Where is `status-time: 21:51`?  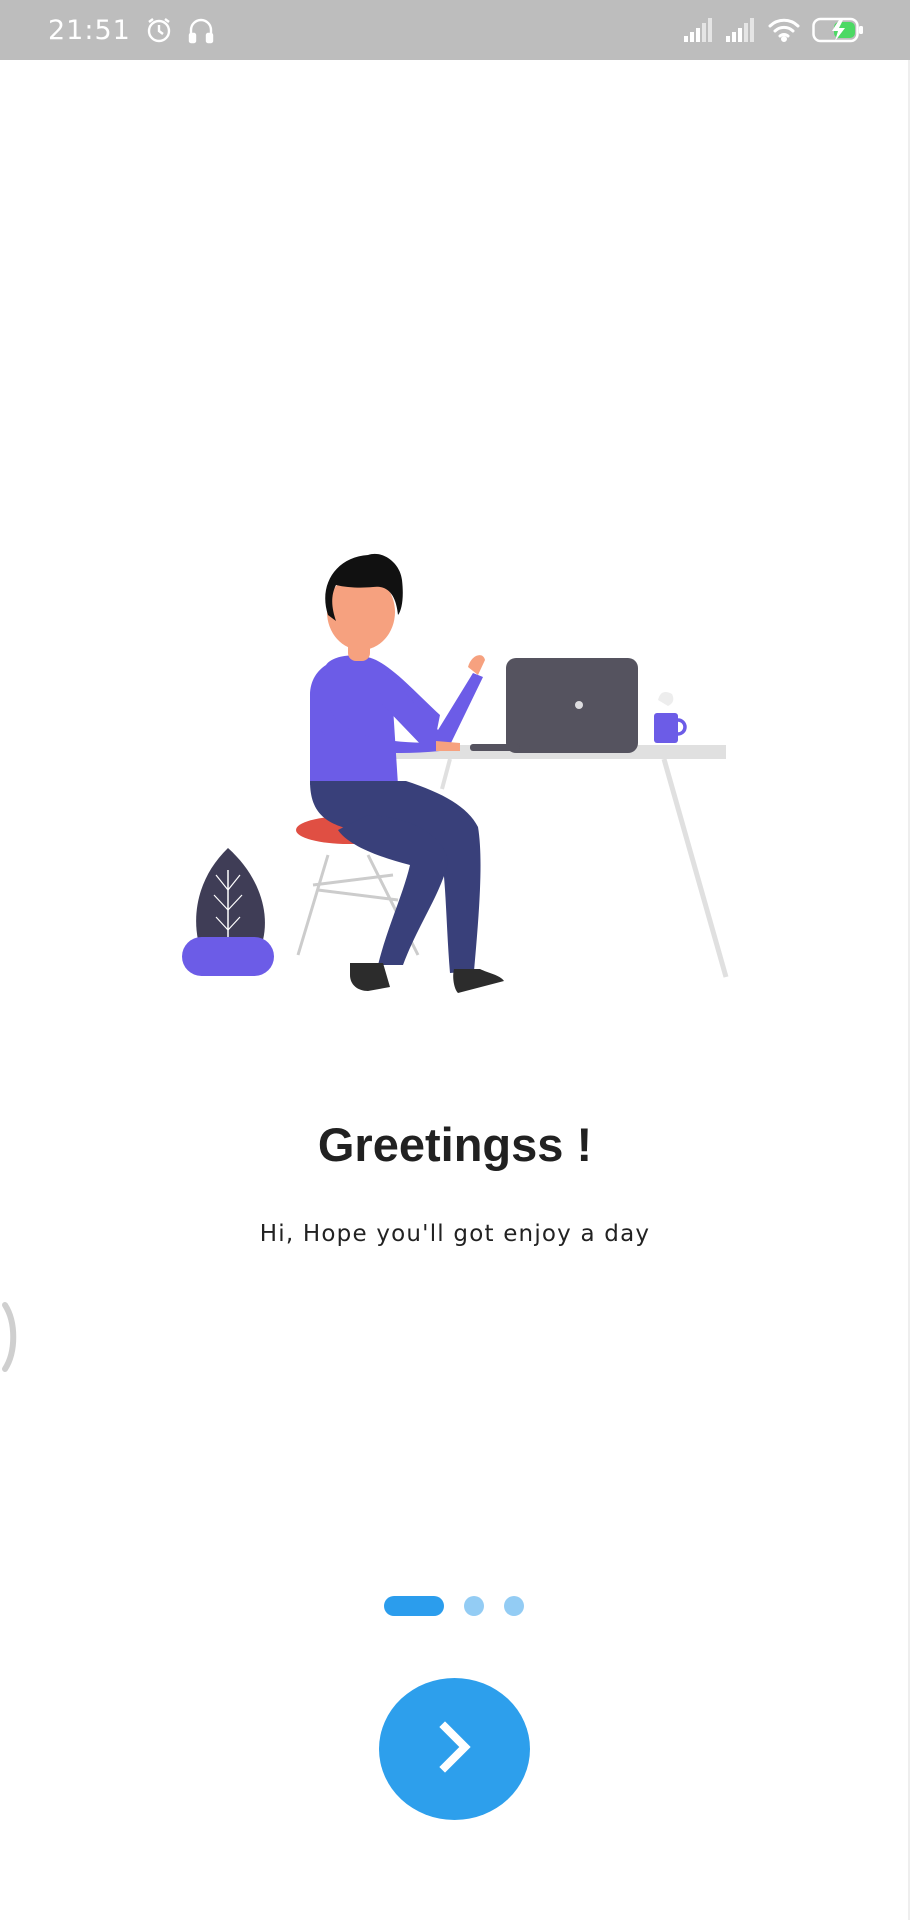 status-time: 21:51 is located at coordinates (89, 30).